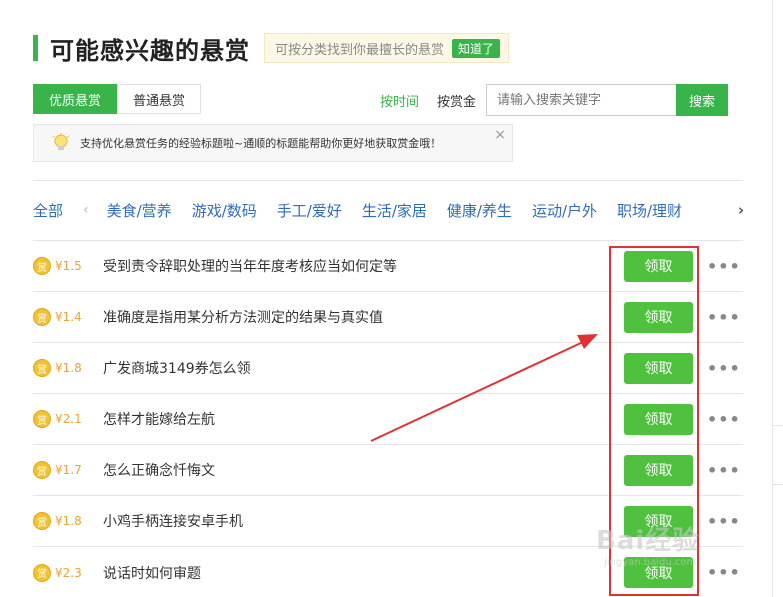 The height and width of the screenshot is (597, 783). I want to click on category-item: 游戏/数码, so click(224, 210).